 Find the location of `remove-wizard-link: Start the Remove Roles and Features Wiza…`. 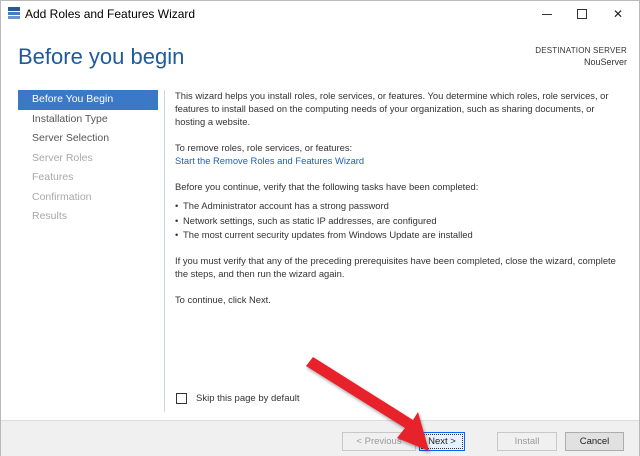

remove-wizard-link: Start the Remove Roles and Features Wiza… is located at coordinates (269, 160).